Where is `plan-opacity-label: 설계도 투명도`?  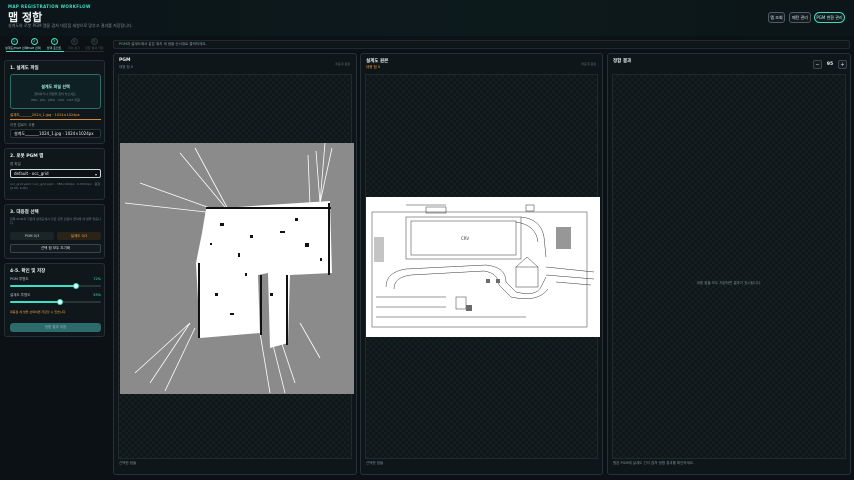 plan-opacity-label: 설계도 투명도 is located at coordinates (20, 295).